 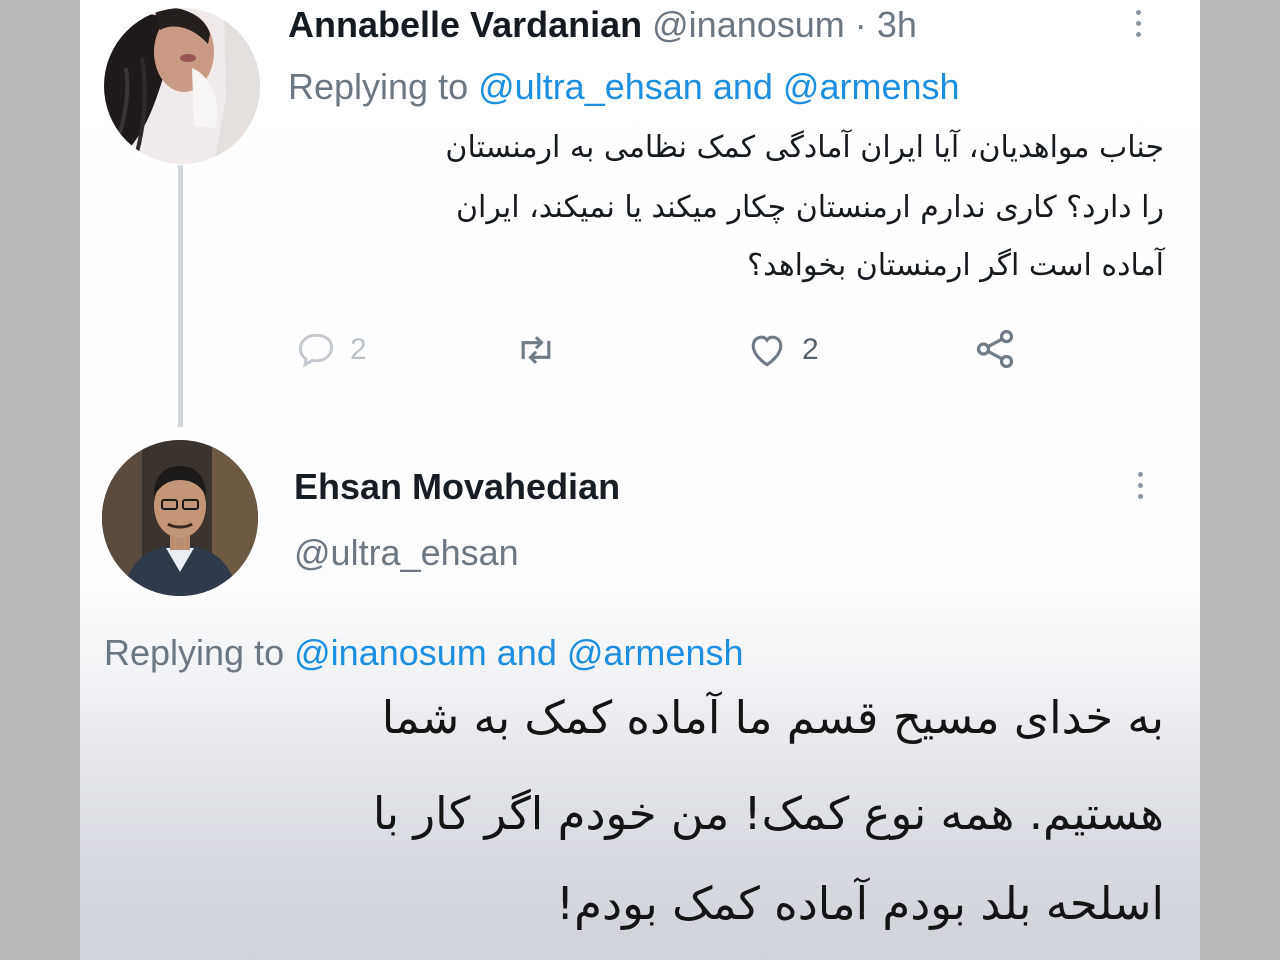 I want to click on avatar-ehsan, so click(x=180, y=518).